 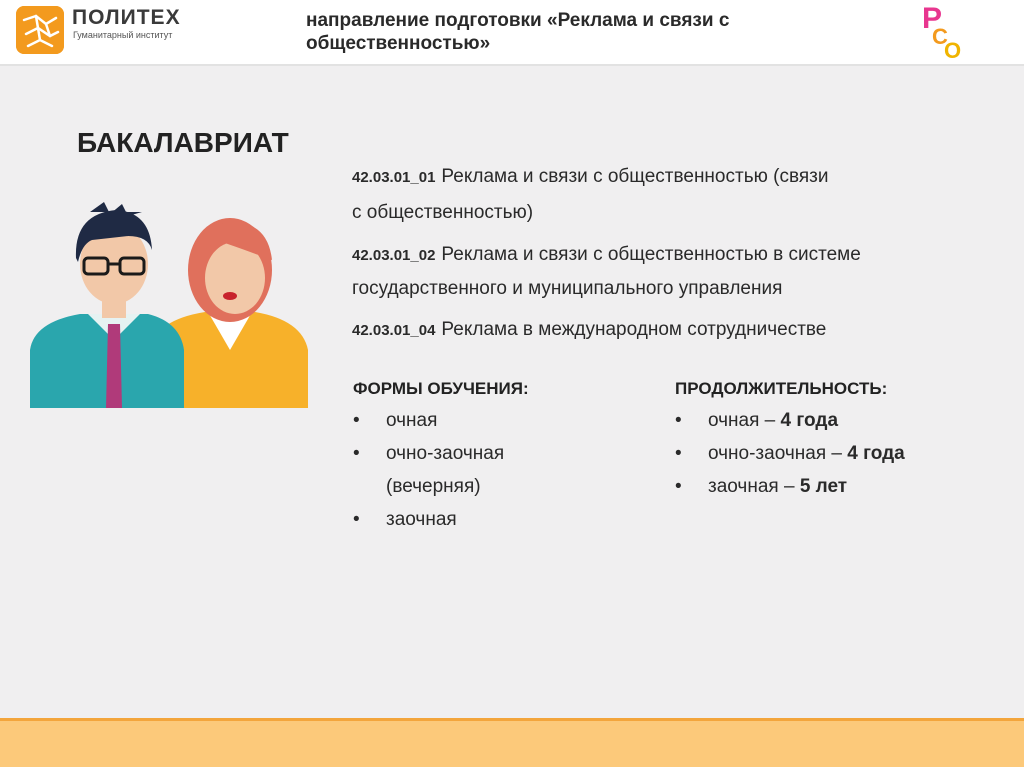 I want to click on program-item-1-continuation: с общественностью), so click(x=442, y=213).